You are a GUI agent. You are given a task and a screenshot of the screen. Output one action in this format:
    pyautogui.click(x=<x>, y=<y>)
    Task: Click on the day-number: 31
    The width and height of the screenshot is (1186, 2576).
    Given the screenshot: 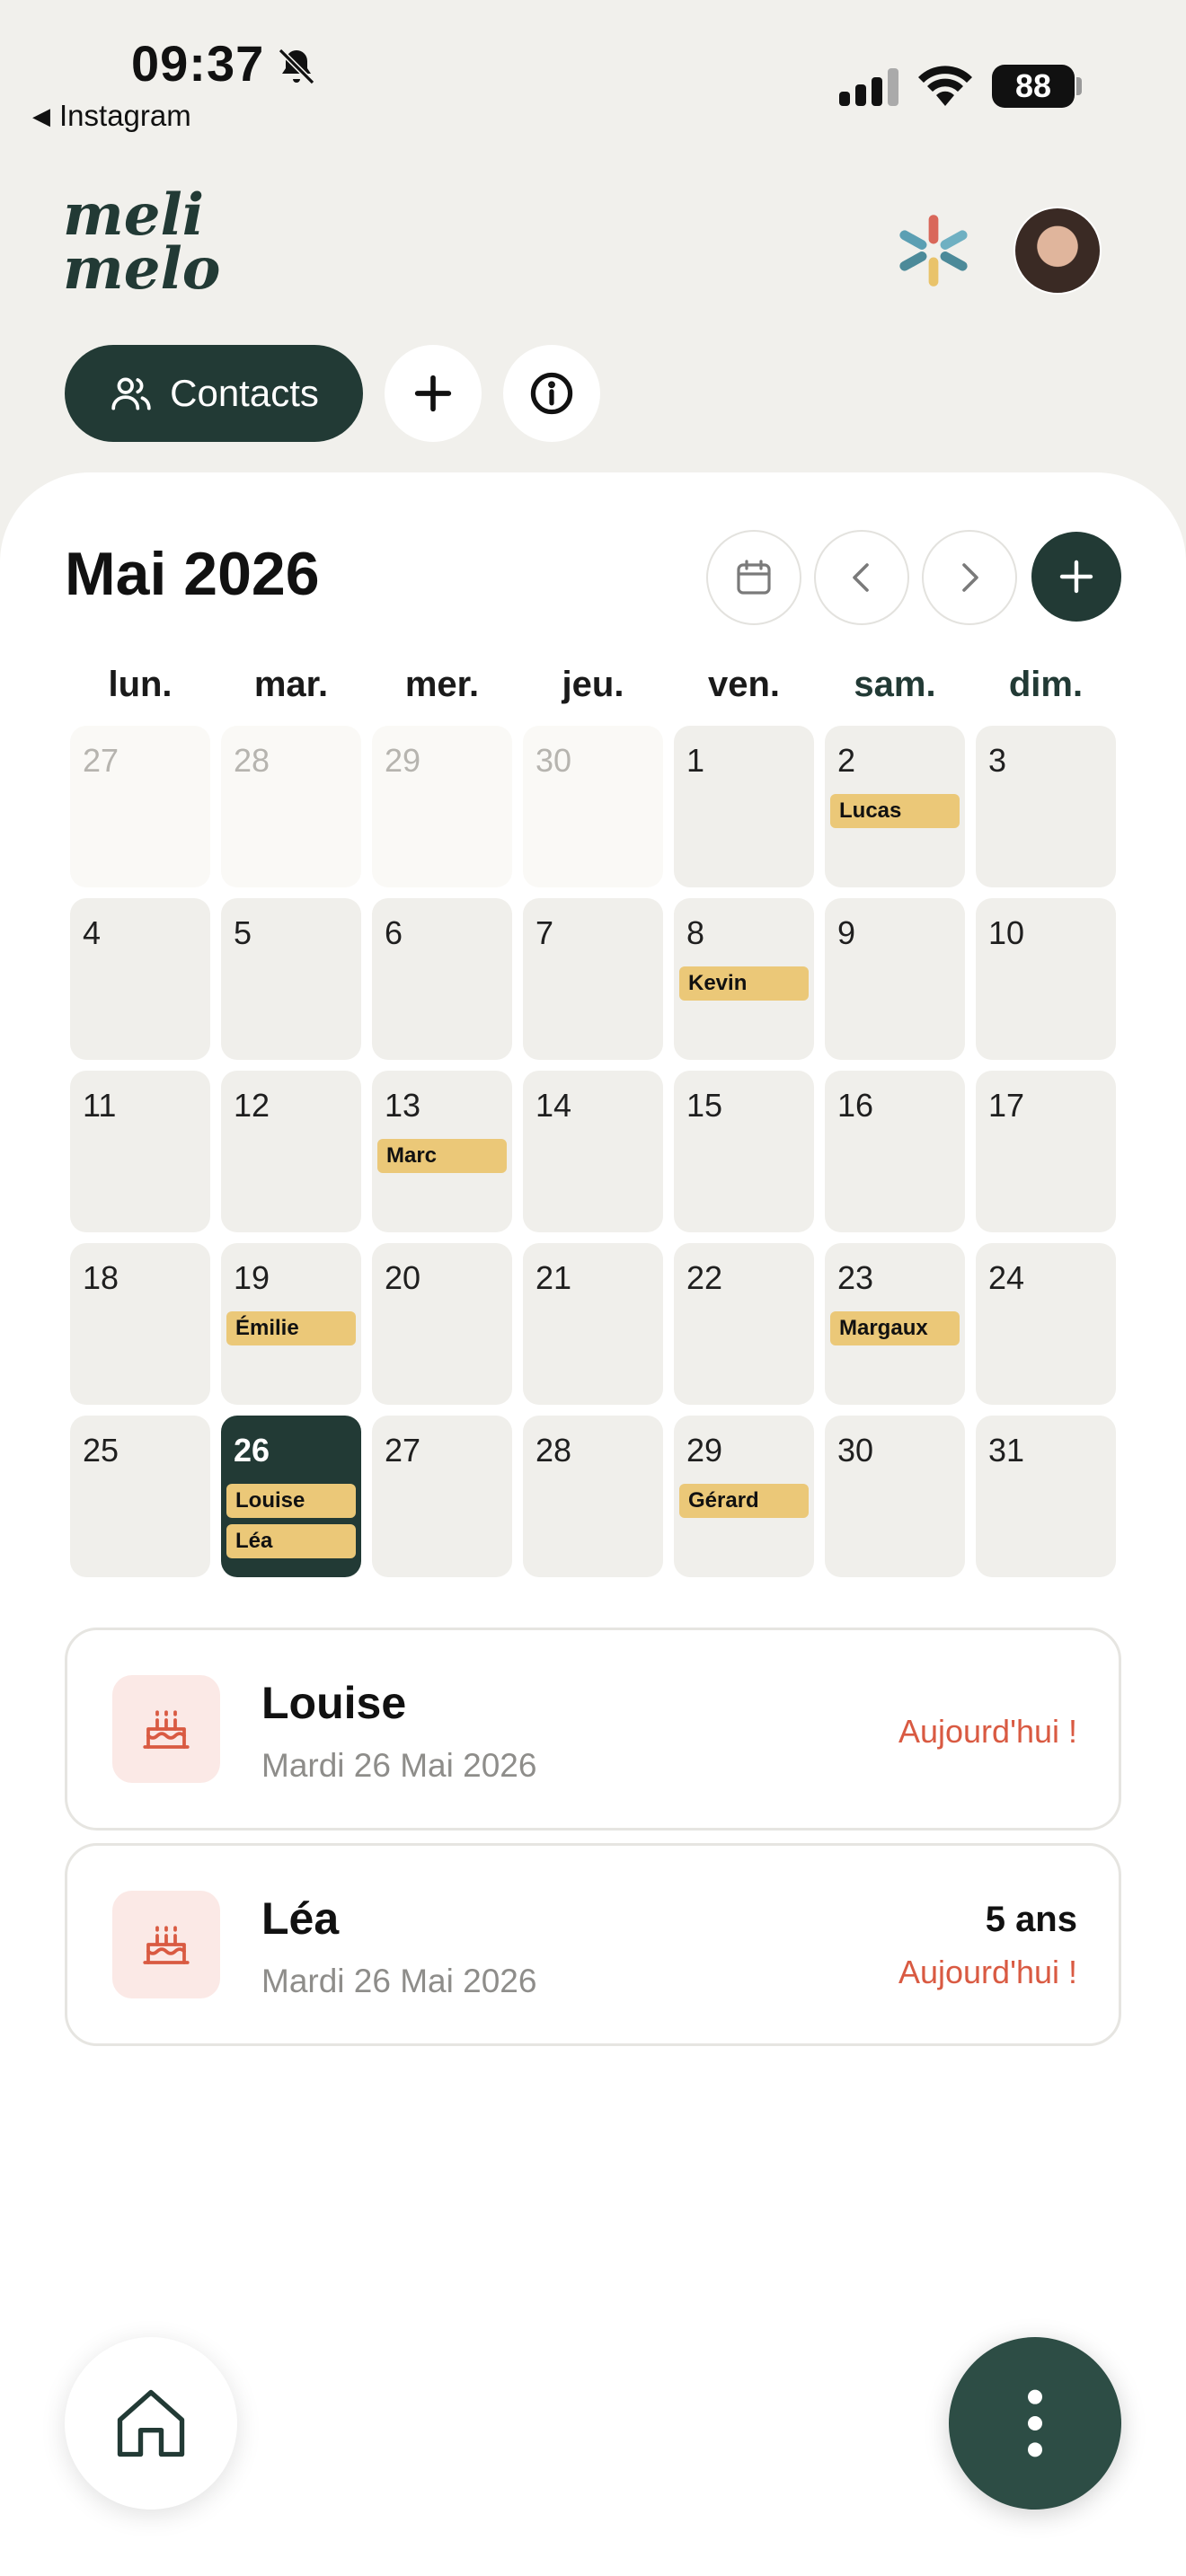 What is the action you would take?
    pyautogui.click(x=1006, y=1450)
    